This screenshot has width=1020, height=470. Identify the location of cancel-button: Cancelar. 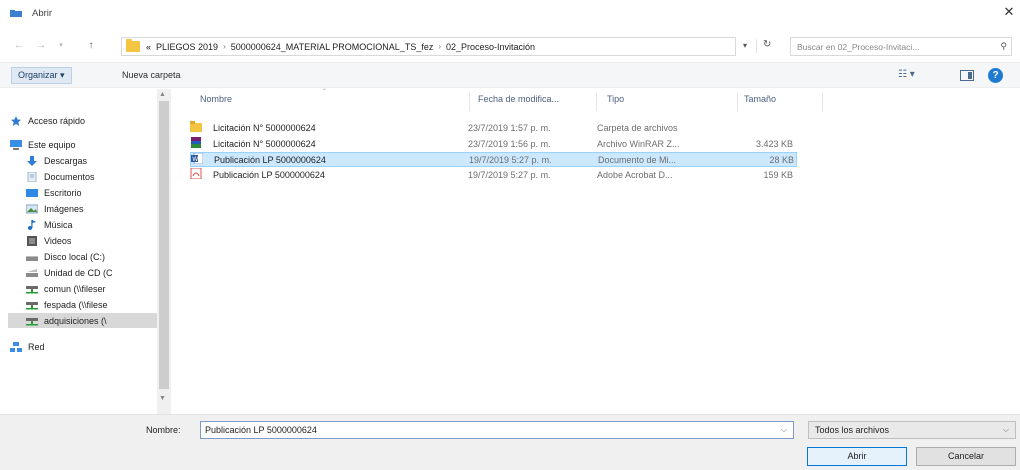
(966, 456).